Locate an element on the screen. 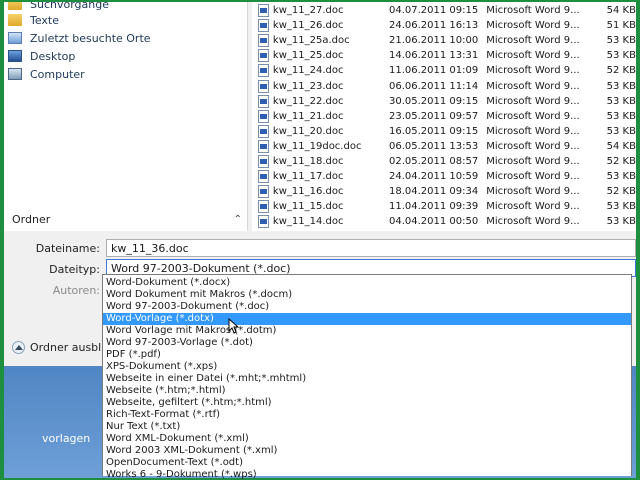 This screenshot has width=640, height=480. file-date: 16.05.2011 09:15 is located at coordinates (433, 131).